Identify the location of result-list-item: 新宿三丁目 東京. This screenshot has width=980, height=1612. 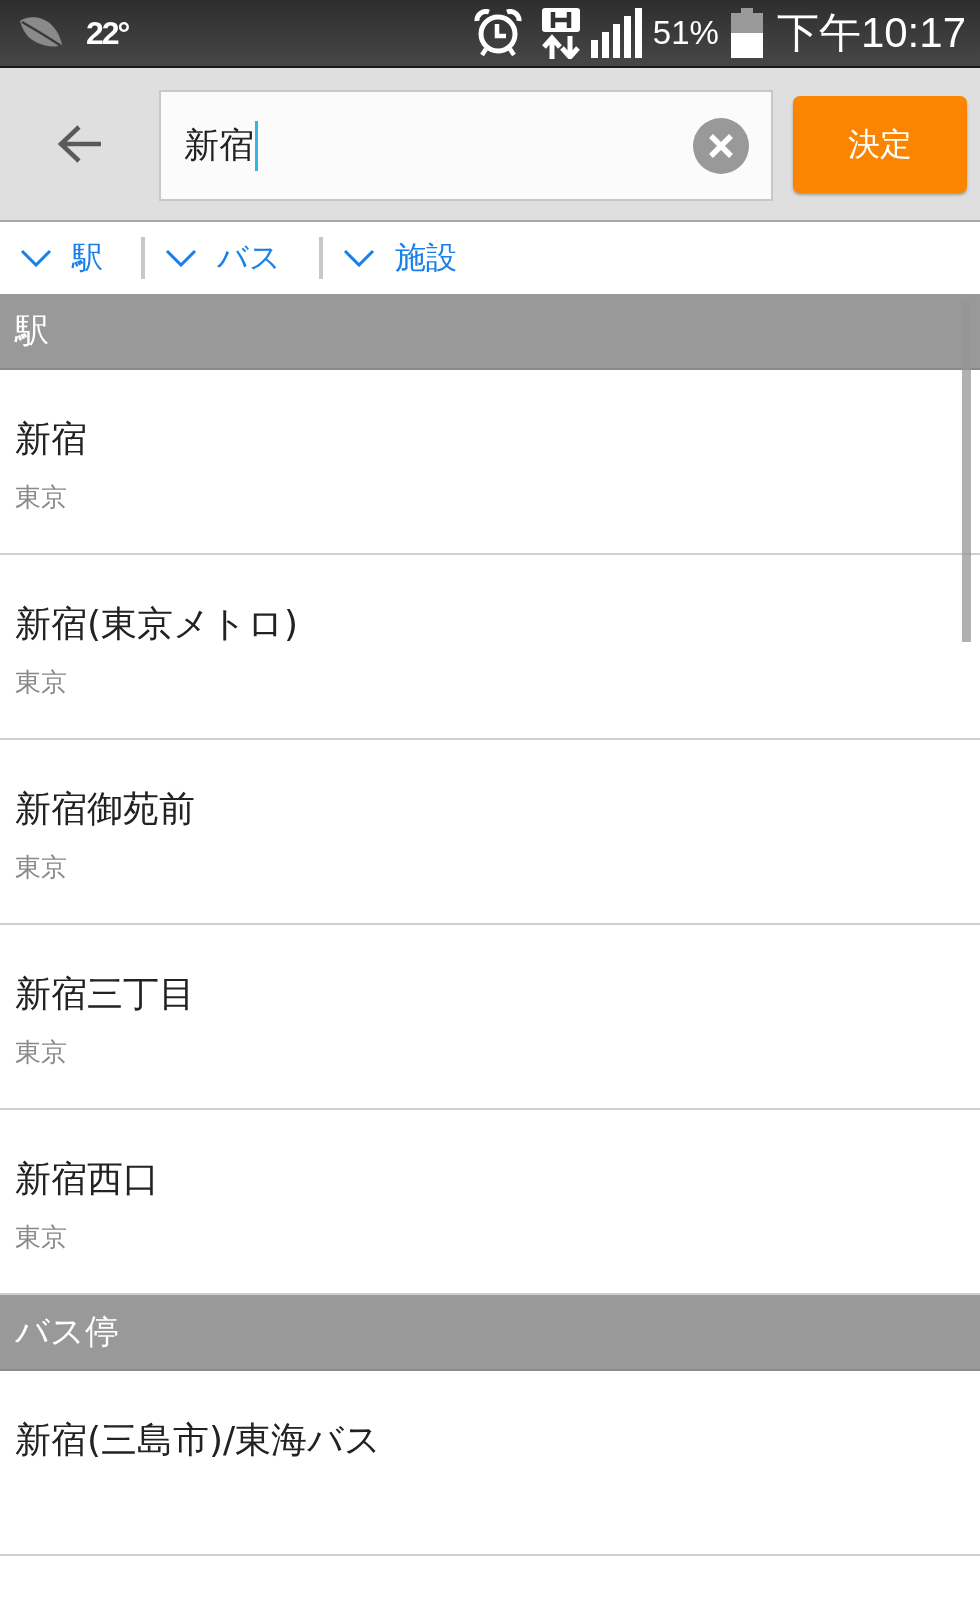
(490, 1017).